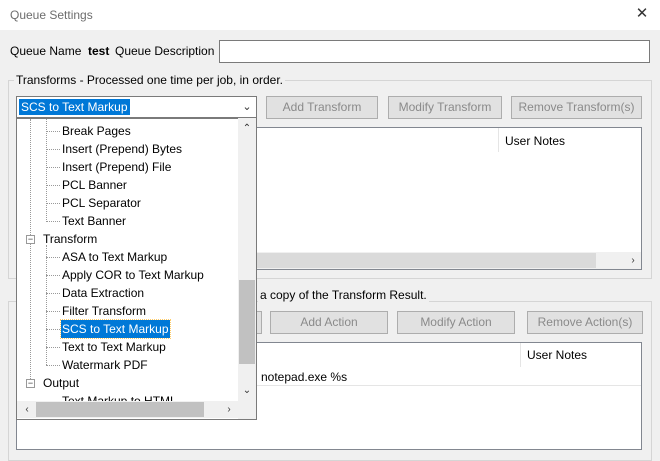  I want to click on tree-item: Filter Transform, so click(104, 311).